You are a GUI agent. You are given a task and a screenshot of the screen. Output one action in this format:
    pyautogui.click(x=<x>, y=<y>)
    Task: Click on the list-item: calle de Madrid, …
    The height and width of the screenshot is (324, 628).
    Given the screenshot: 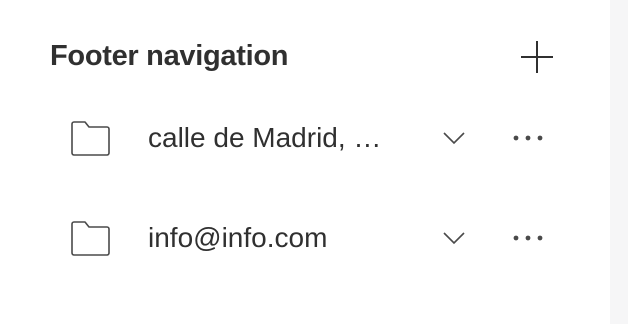 What is the action you would take?
    pyautogui.click(x=310, y=138)
    